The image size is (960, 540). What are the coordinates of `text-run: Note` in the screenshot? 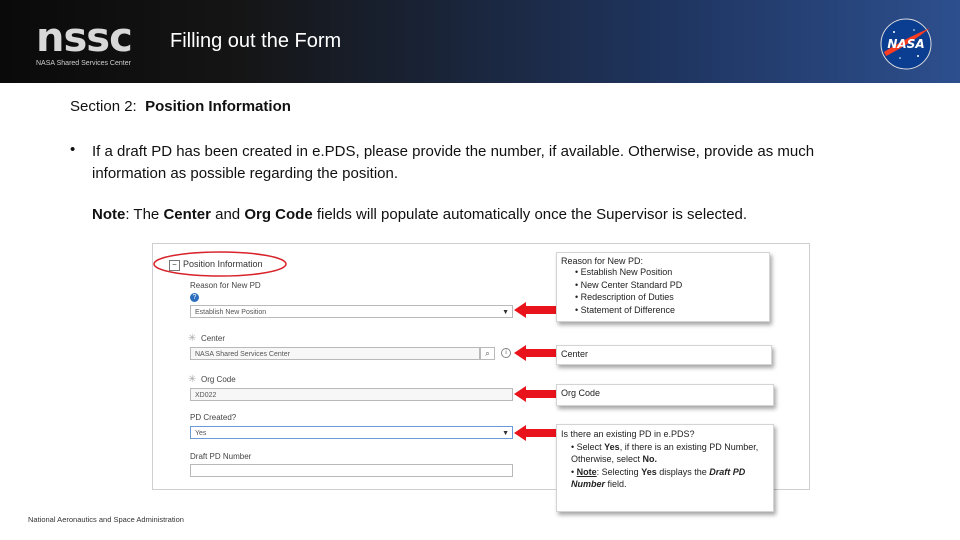 It's located at (586, 471).